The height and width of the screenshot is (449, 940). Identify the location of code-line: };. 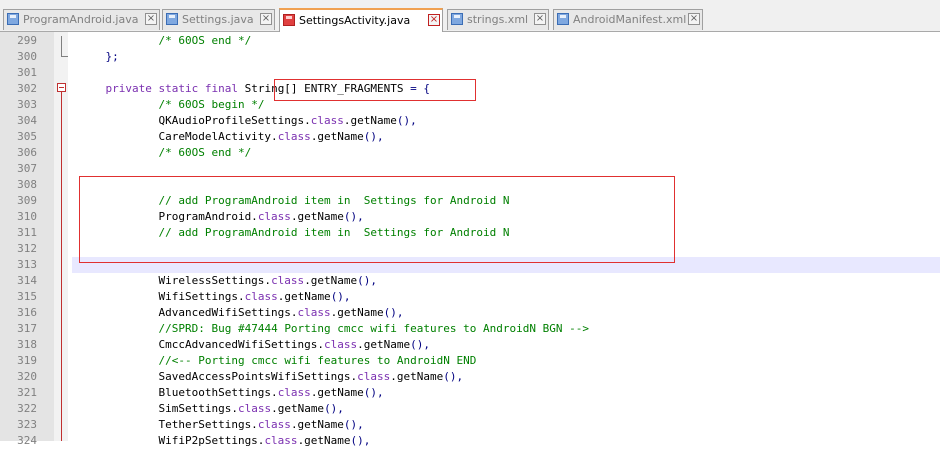
(509, 57).